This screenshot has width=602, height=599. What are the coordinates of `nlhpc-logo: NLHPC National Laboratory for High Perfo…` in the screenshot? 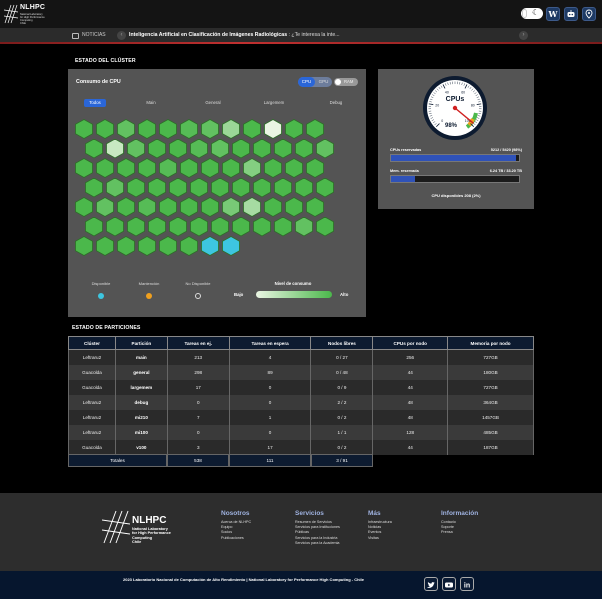 It's located at (26, 14).